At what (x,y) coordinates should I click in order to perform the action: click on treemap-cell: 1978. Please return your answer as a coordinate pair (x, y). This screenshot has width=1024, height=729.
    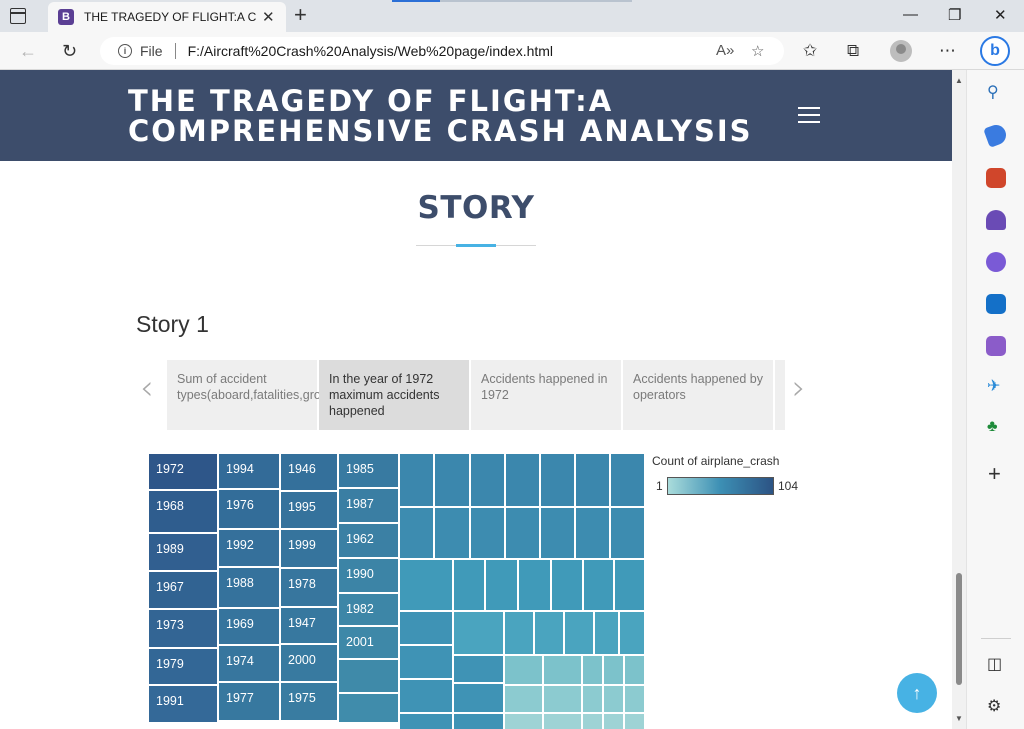
    Looking at the image, I should click on (309, 587).